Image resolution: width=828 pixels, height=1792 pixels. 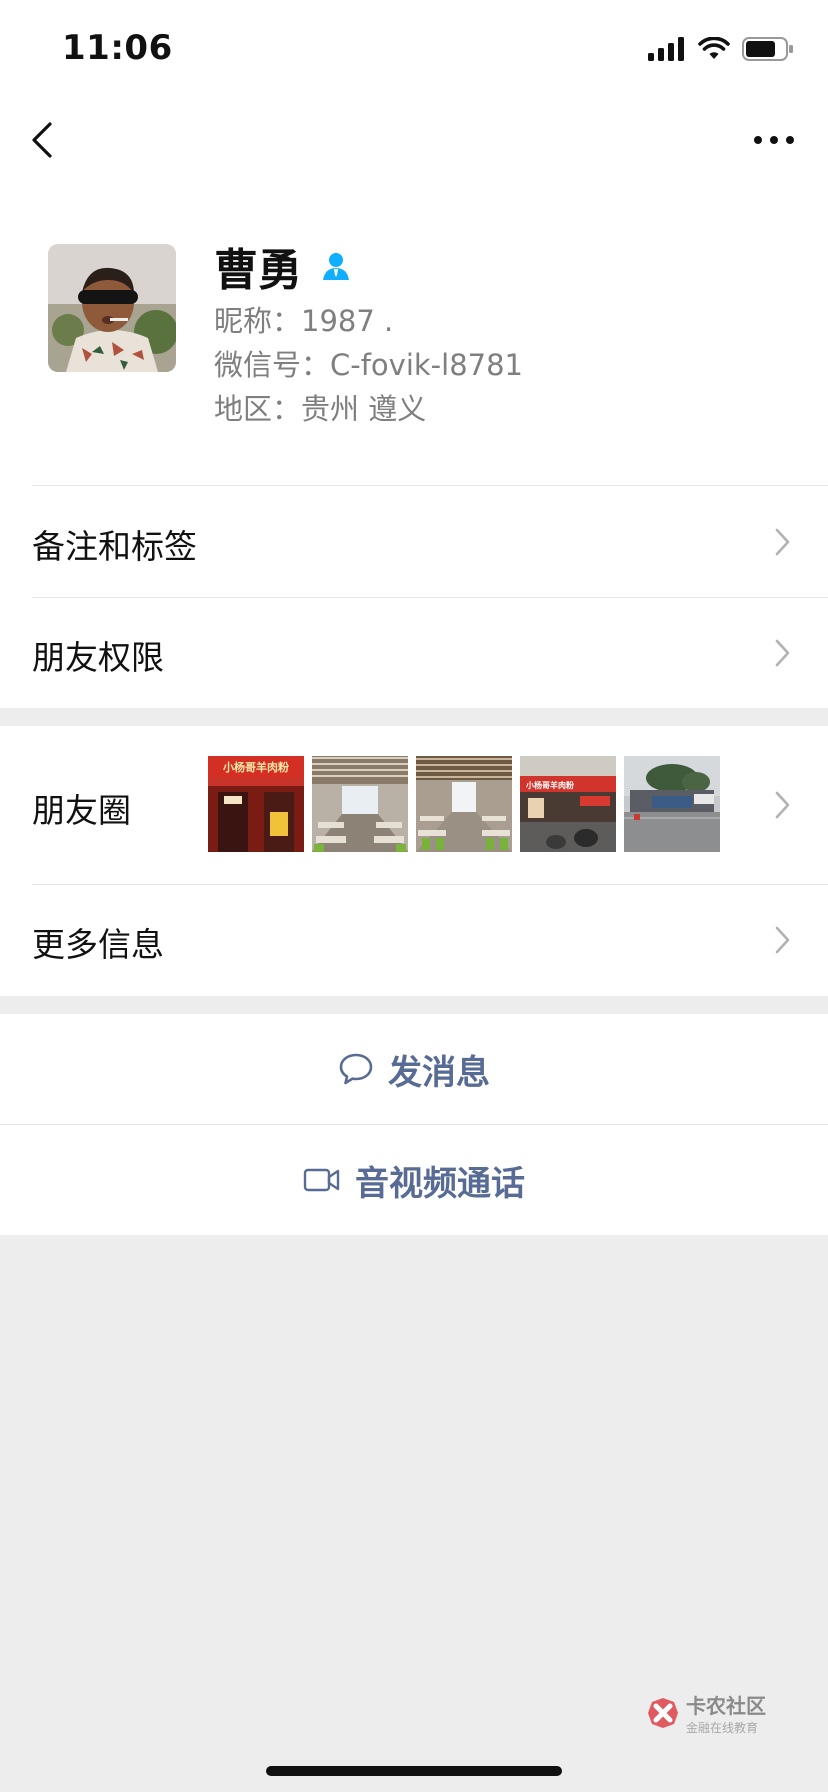 What do you see at coordinates (320, 409) in the screenshot?
I see `region-text: 地区：贵州 遵义` at bounding box center [320, 409].